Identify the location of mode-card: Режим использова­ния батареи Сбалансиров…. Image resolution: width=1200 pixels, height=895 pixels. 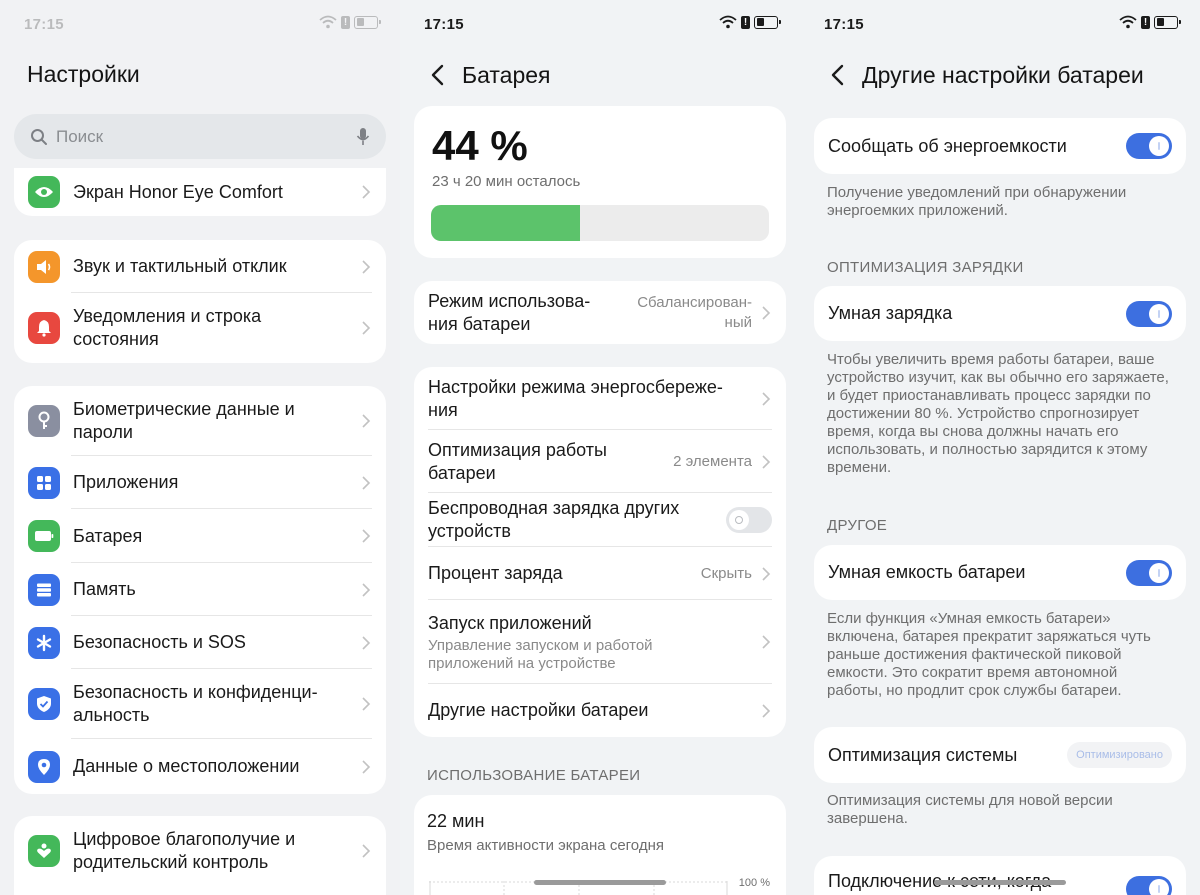
(600, 312).